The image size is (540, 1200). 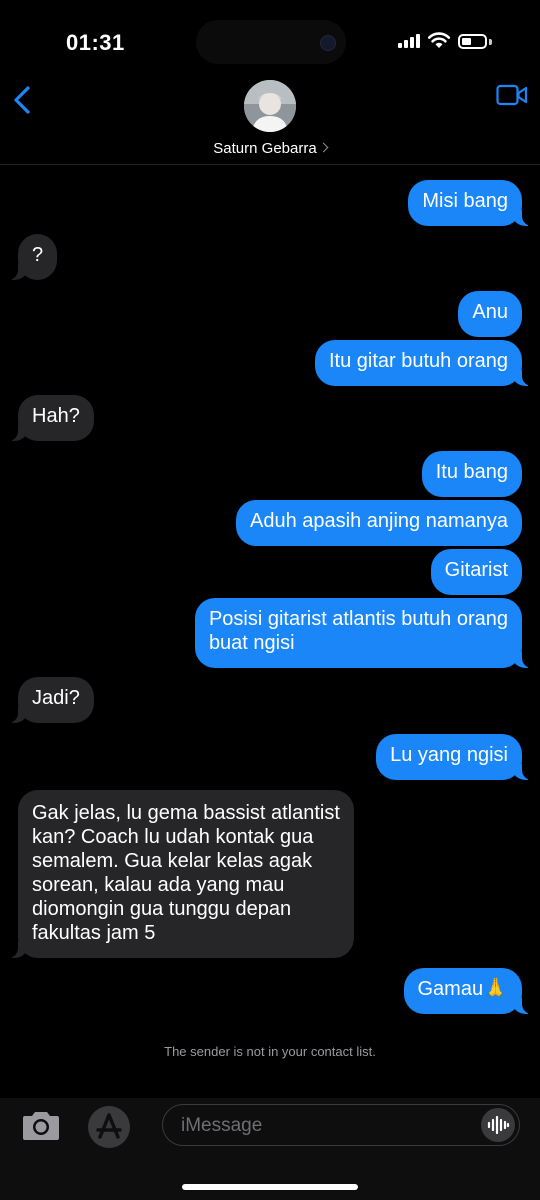 What do you see at coordinates (328, 43) in the screenshot?
I see `camera-indicator` at bounding box center [328, 43].